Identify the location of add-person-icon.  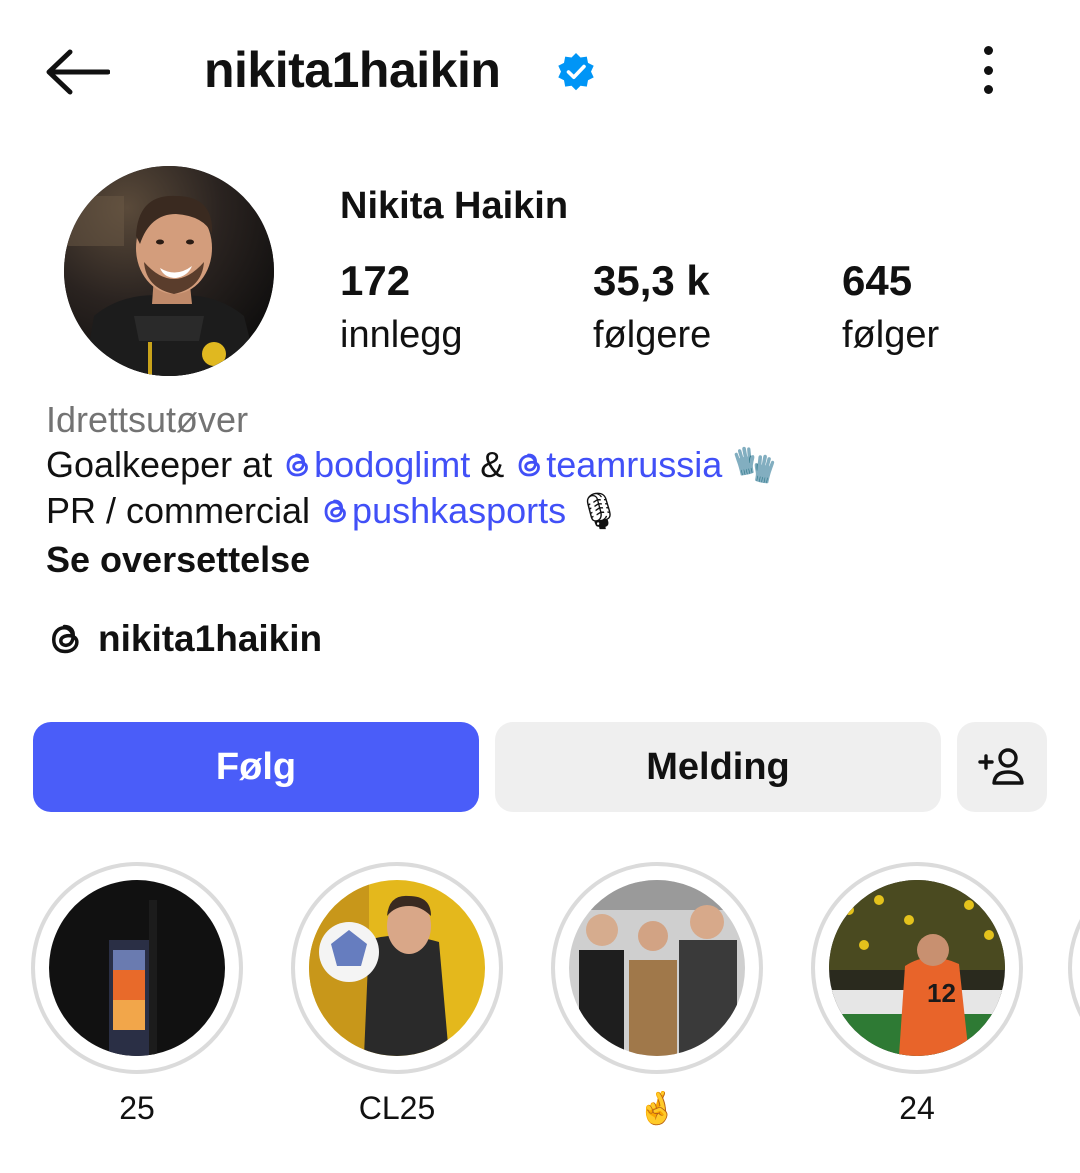
(1001, 766).